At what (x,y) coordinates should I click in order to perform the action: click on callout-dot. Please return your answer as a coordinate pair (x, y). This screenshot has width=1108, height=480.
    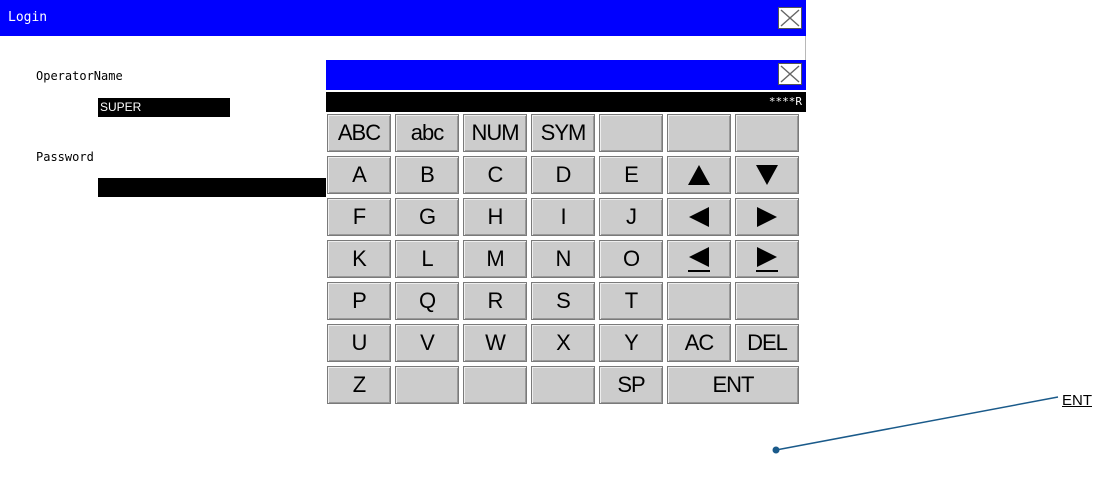
    Looking at the image, I should click on (776, 450).